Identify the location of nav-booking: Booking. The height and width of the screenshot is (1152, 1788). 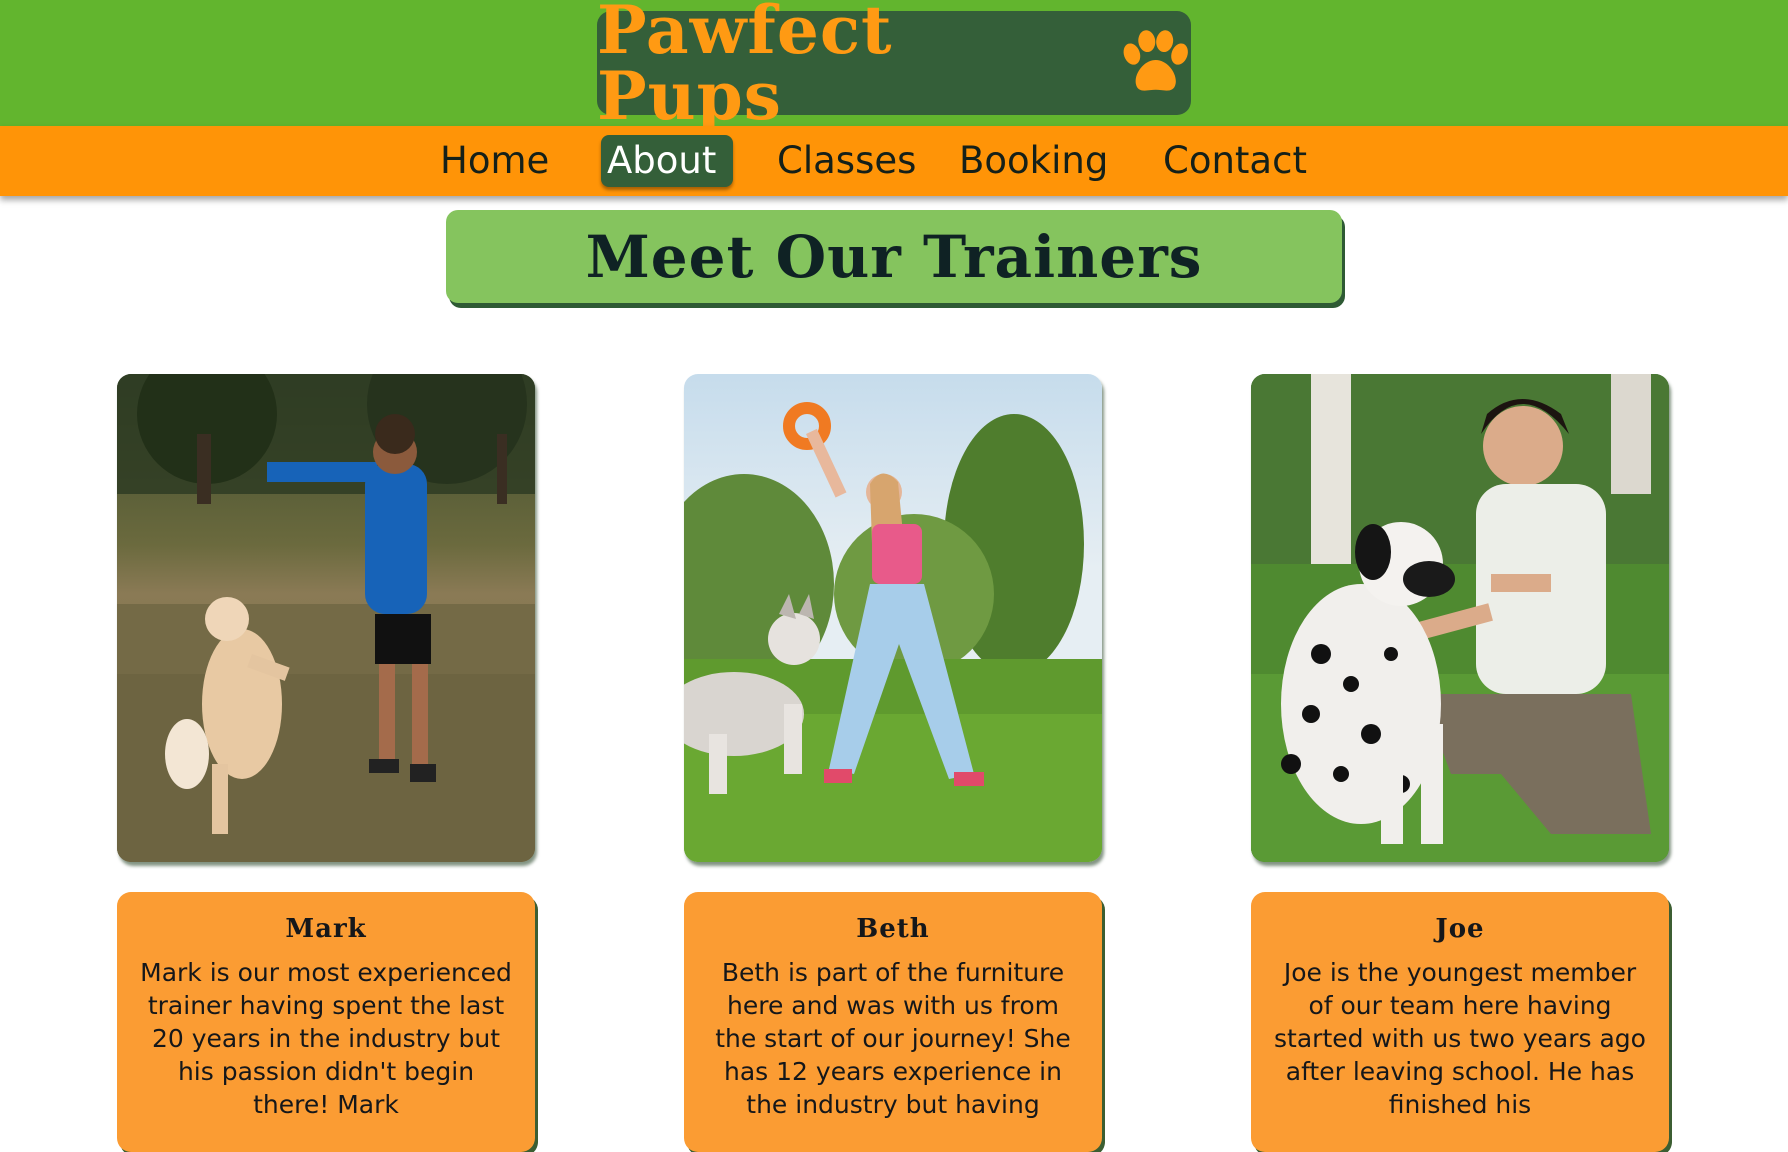
(1033, 161).